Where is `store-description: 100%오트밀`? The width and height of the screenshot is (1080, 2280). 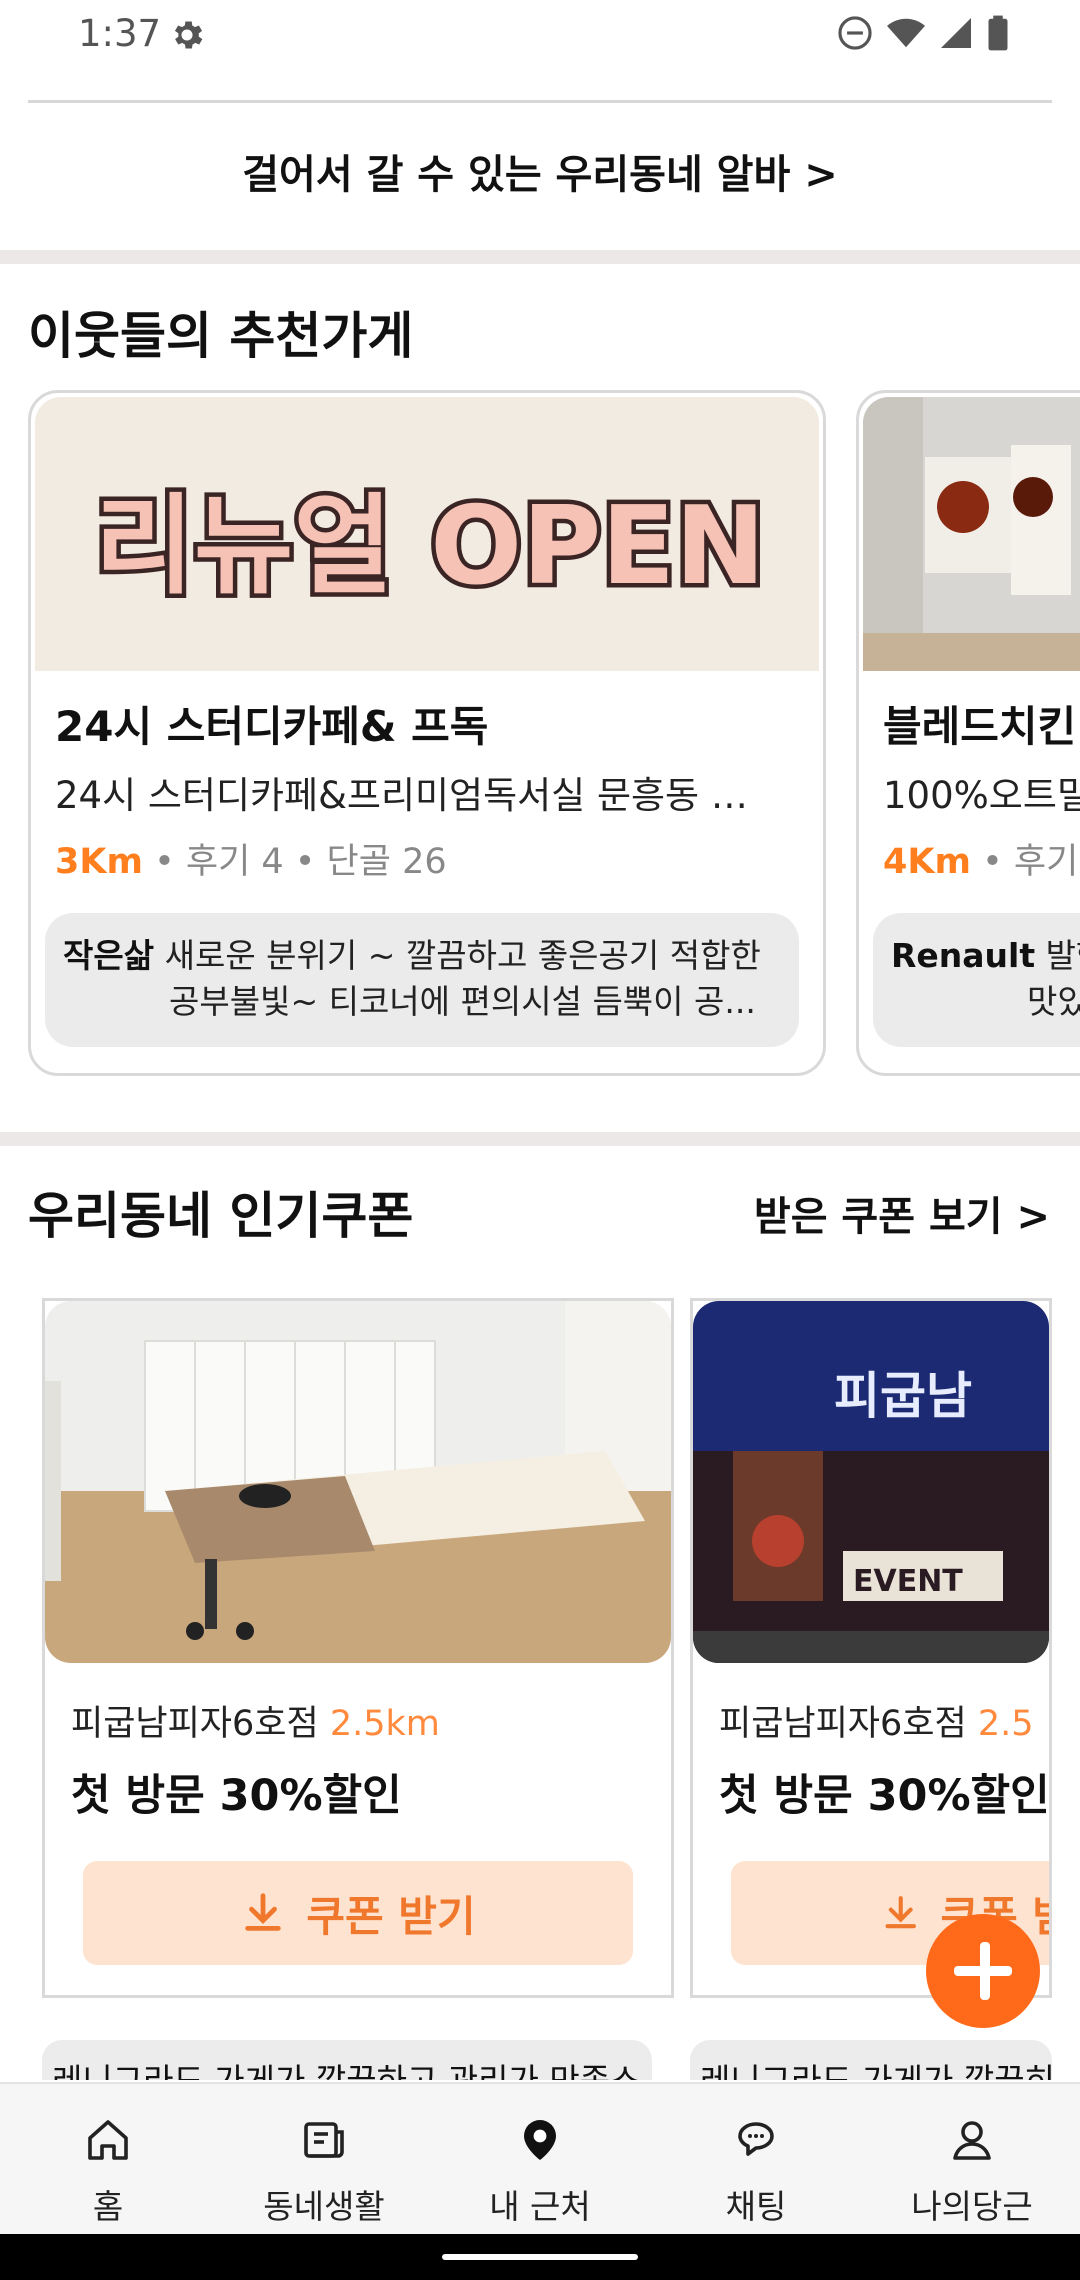
store-description: 100%오트밀 is located at coordinates (981, 795).